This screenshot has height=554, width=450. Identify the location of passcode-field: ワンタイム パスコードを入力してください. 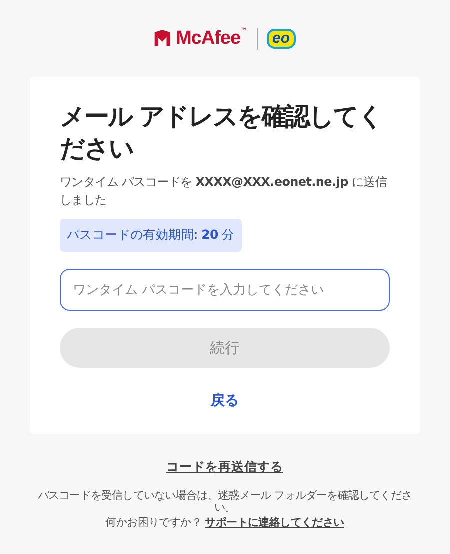
(225, 290).